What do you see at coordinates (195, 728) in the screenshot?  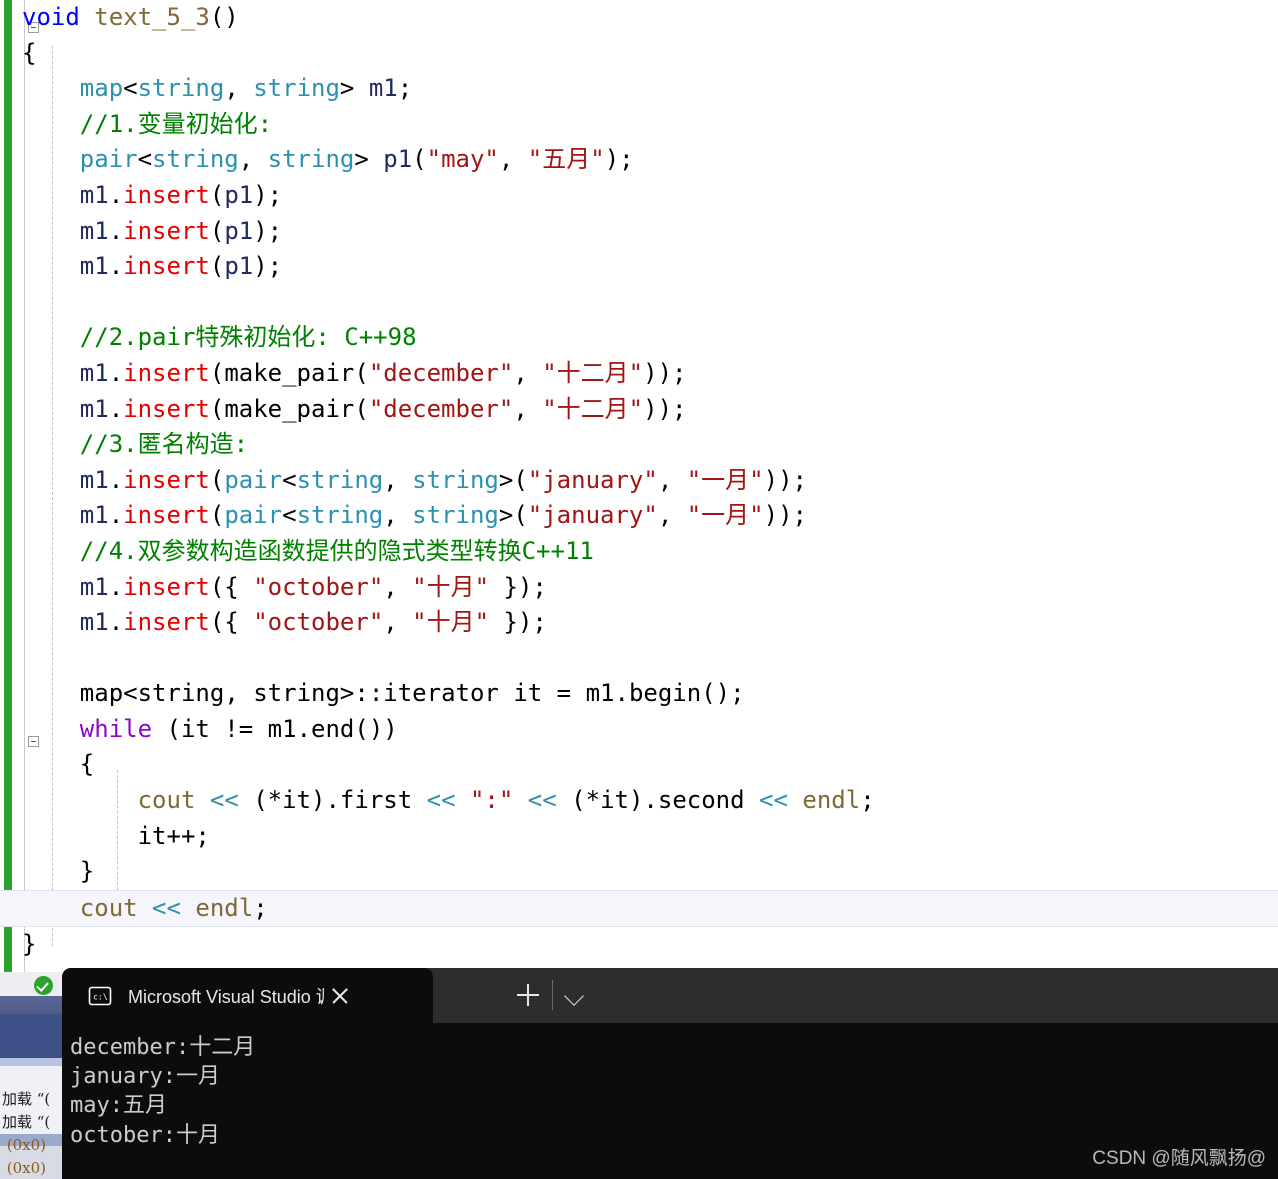 I see `code-token: it` at bounding box center [195, 728].